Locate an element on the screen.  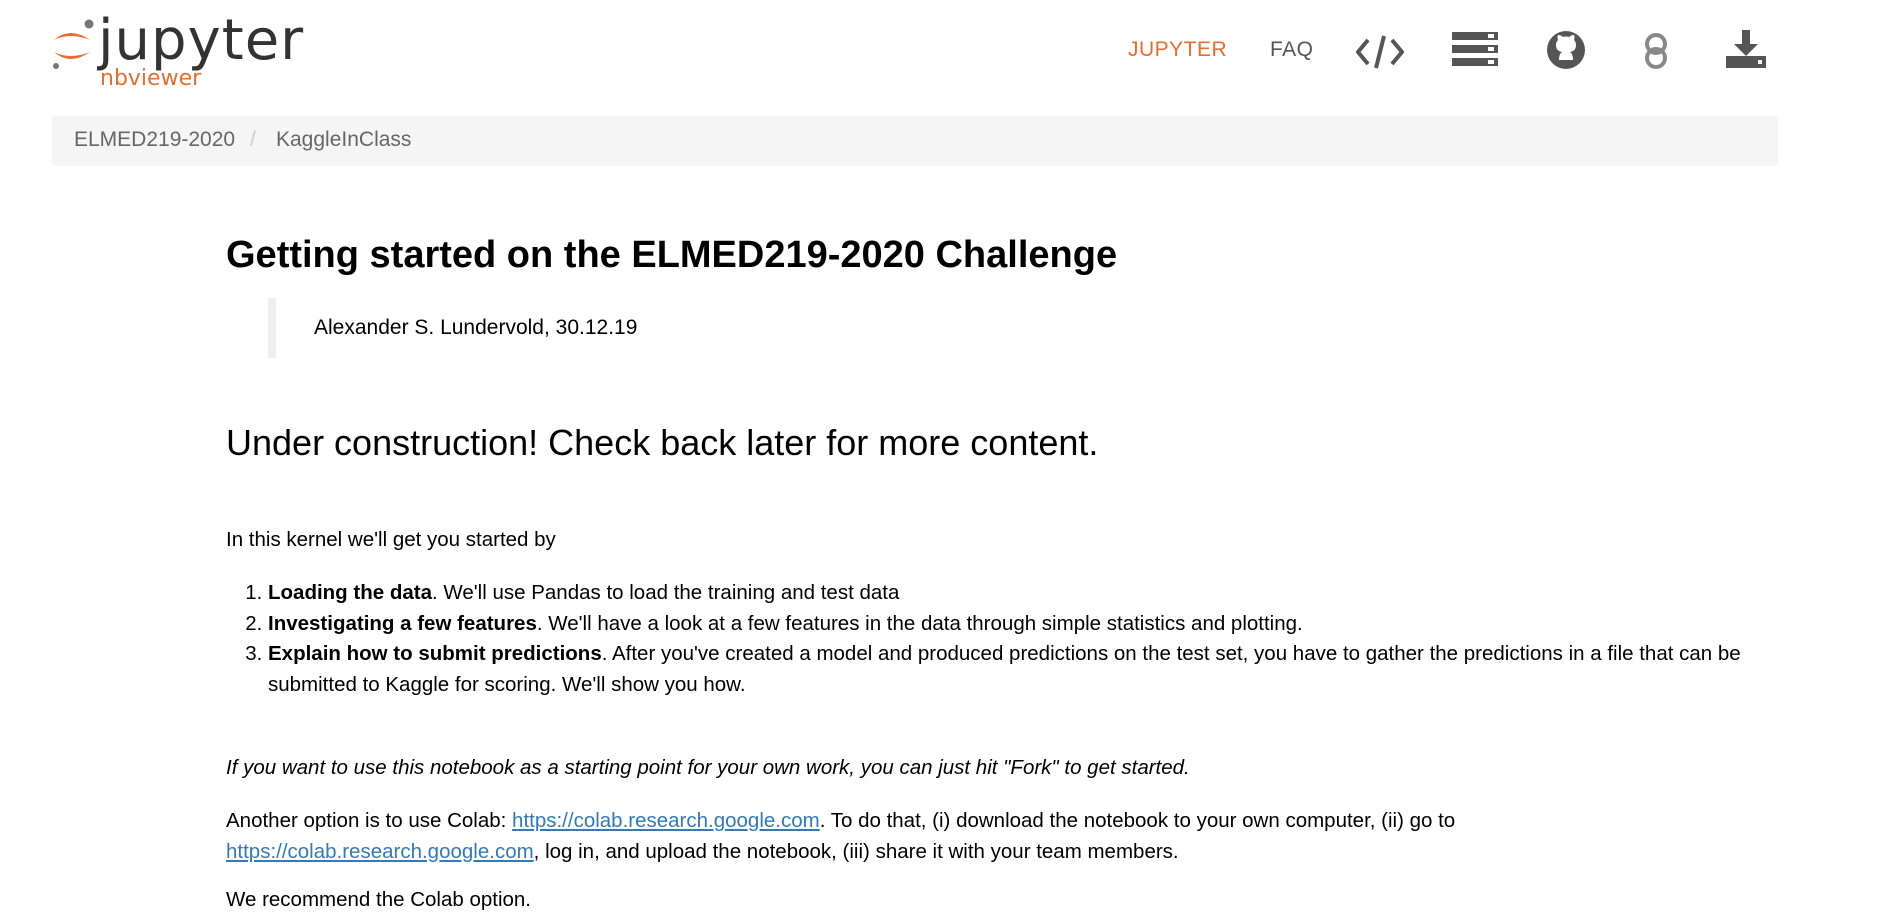
jupyter-logo-icon is located at coordinates (73, 44).